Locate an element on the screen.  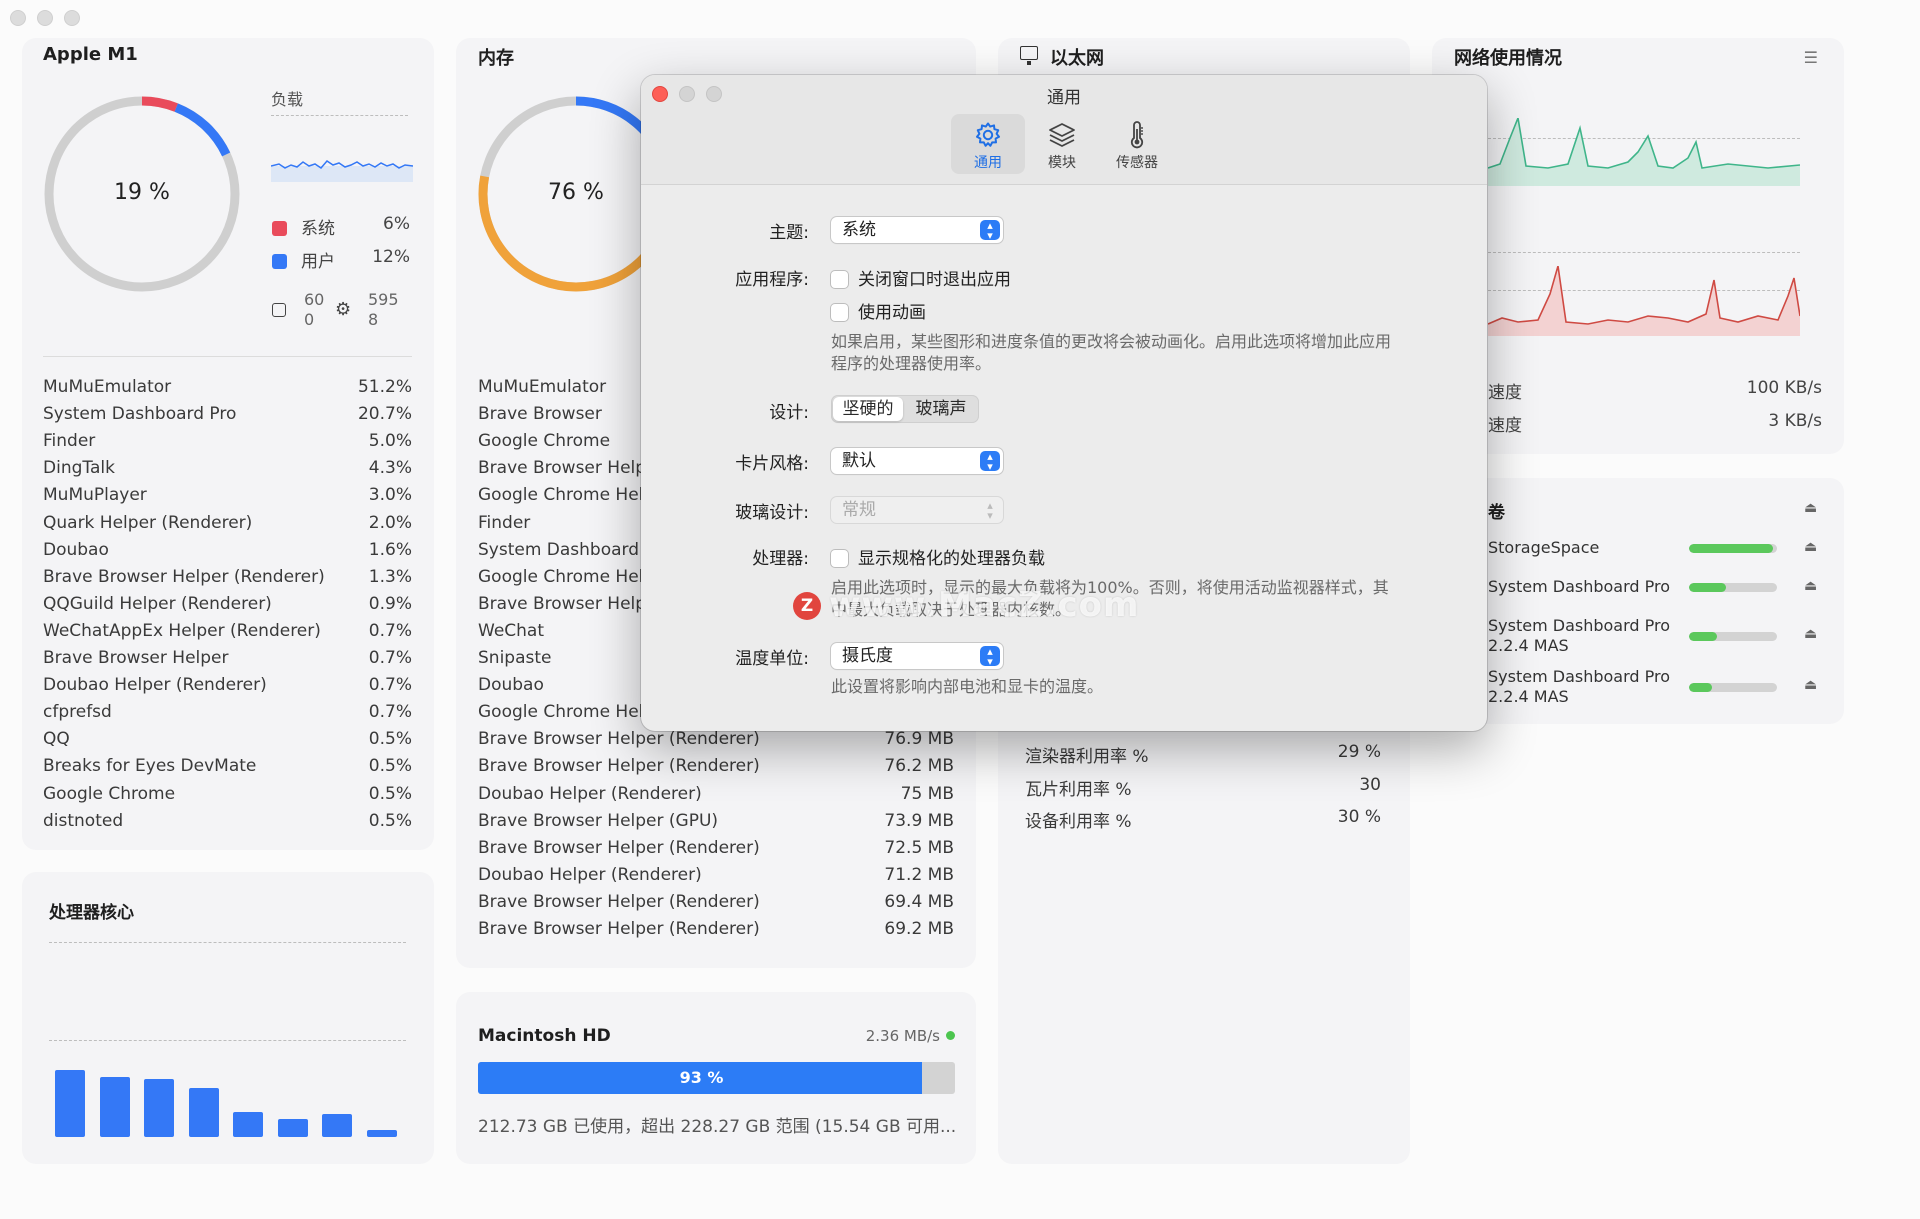
memory-process-row-name: Snipaste is located at coordinates (515, 658).